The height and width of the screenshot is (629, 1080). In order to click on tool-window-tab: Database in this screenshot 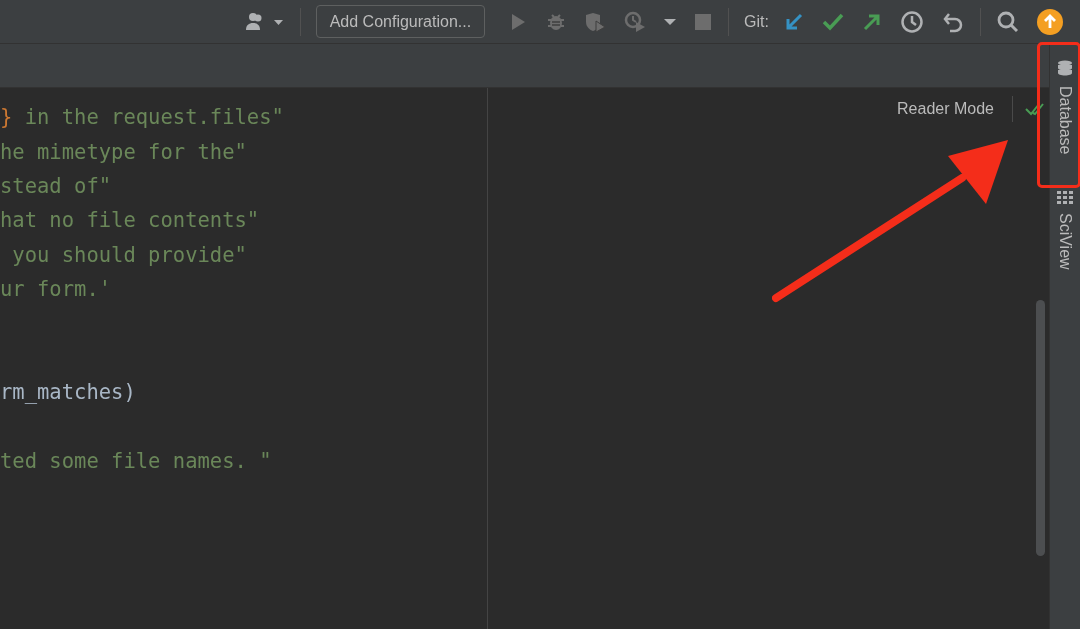, I will do `click(1065, 109)`.